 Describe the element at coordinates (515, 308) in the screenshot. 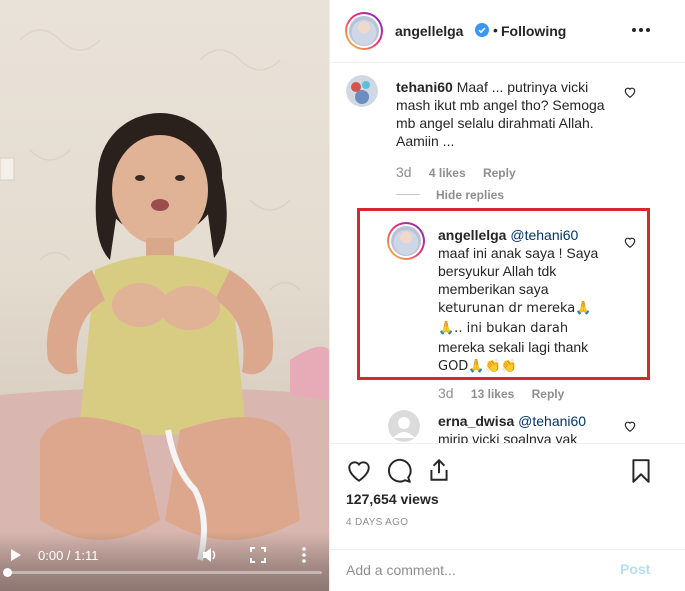

I see `reply-text-line: keturunan dr mereka🙏` at that location.